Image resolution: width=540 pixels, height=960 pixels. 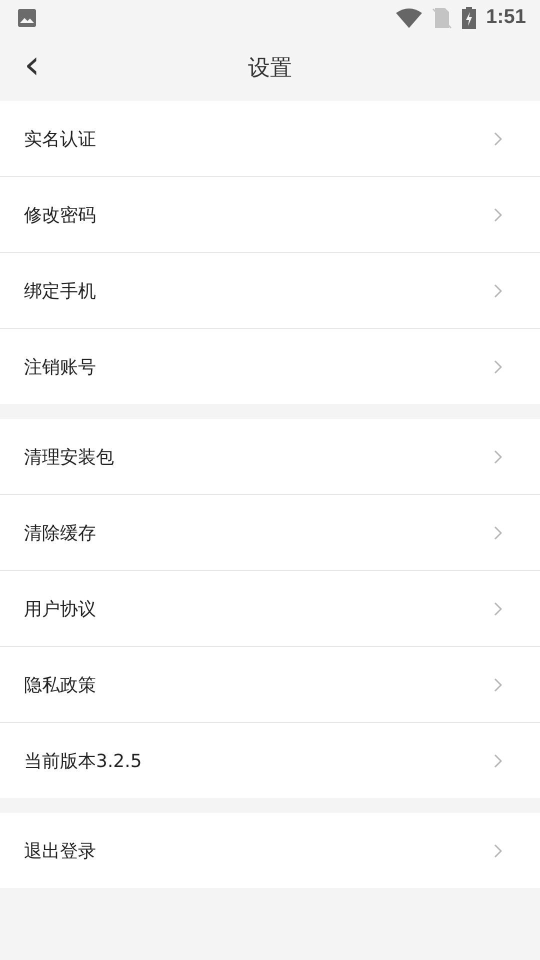 What do you see at coordinates (506, 17) in the screenshot?
I see `clock-time: 1:51` at bounding box center [506, 17].